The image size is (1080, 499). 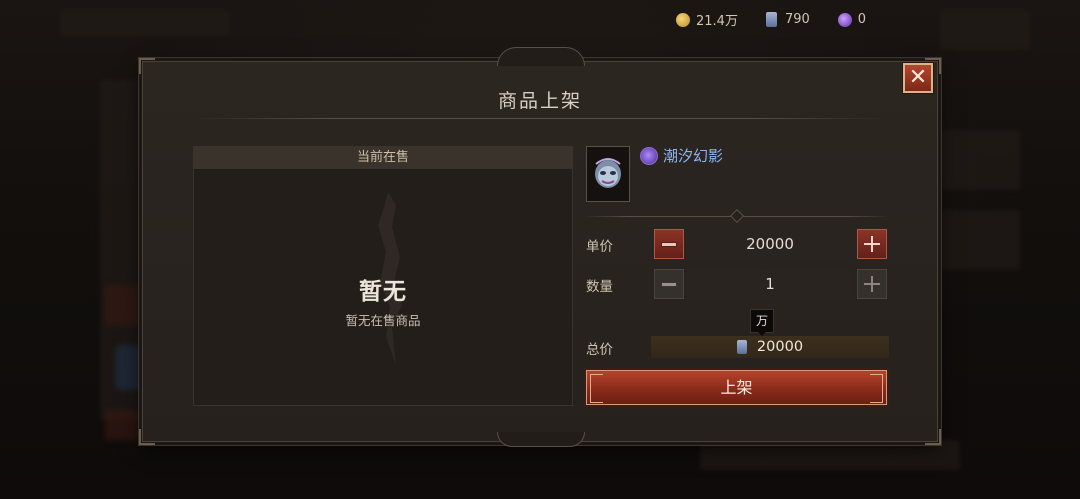 I want to click on empty-title: 暂无, so click(x=383, y=292).